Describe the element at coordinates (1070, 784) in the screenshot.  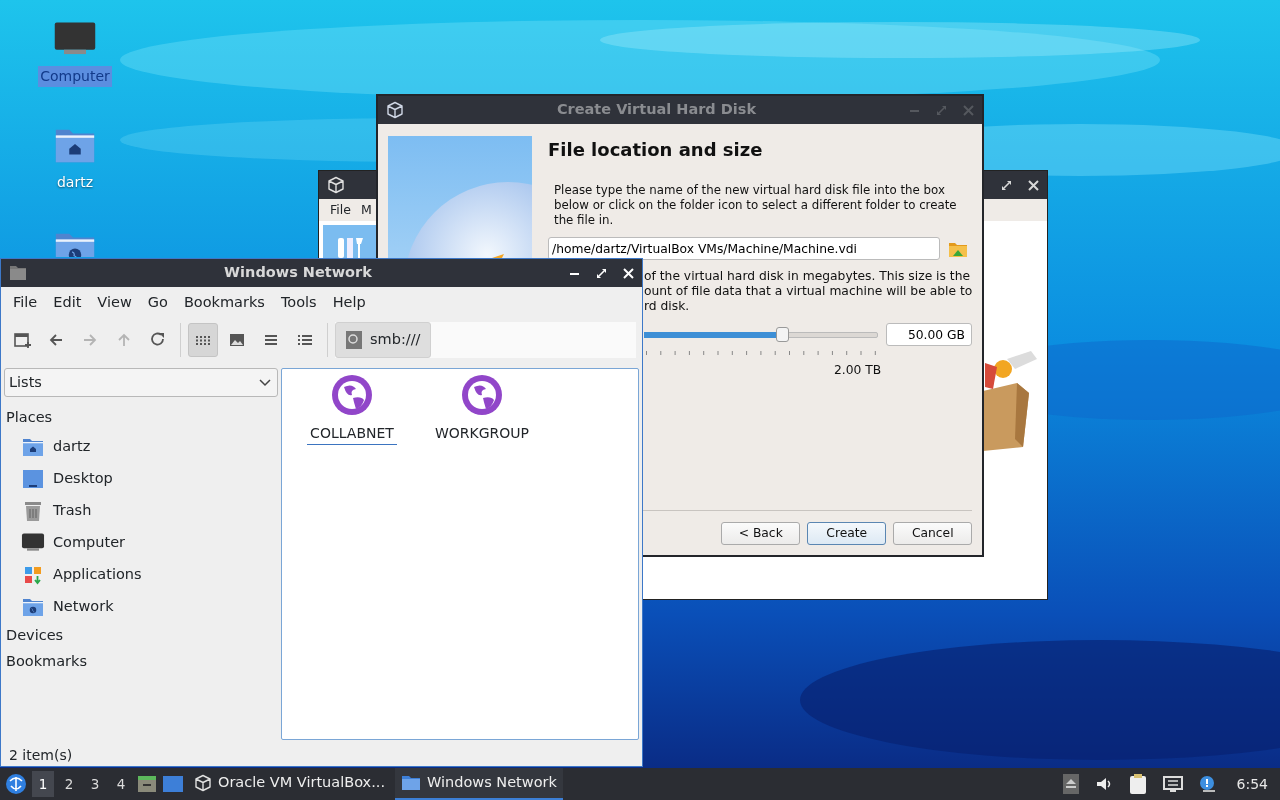
I see `eject-icon` at that location.